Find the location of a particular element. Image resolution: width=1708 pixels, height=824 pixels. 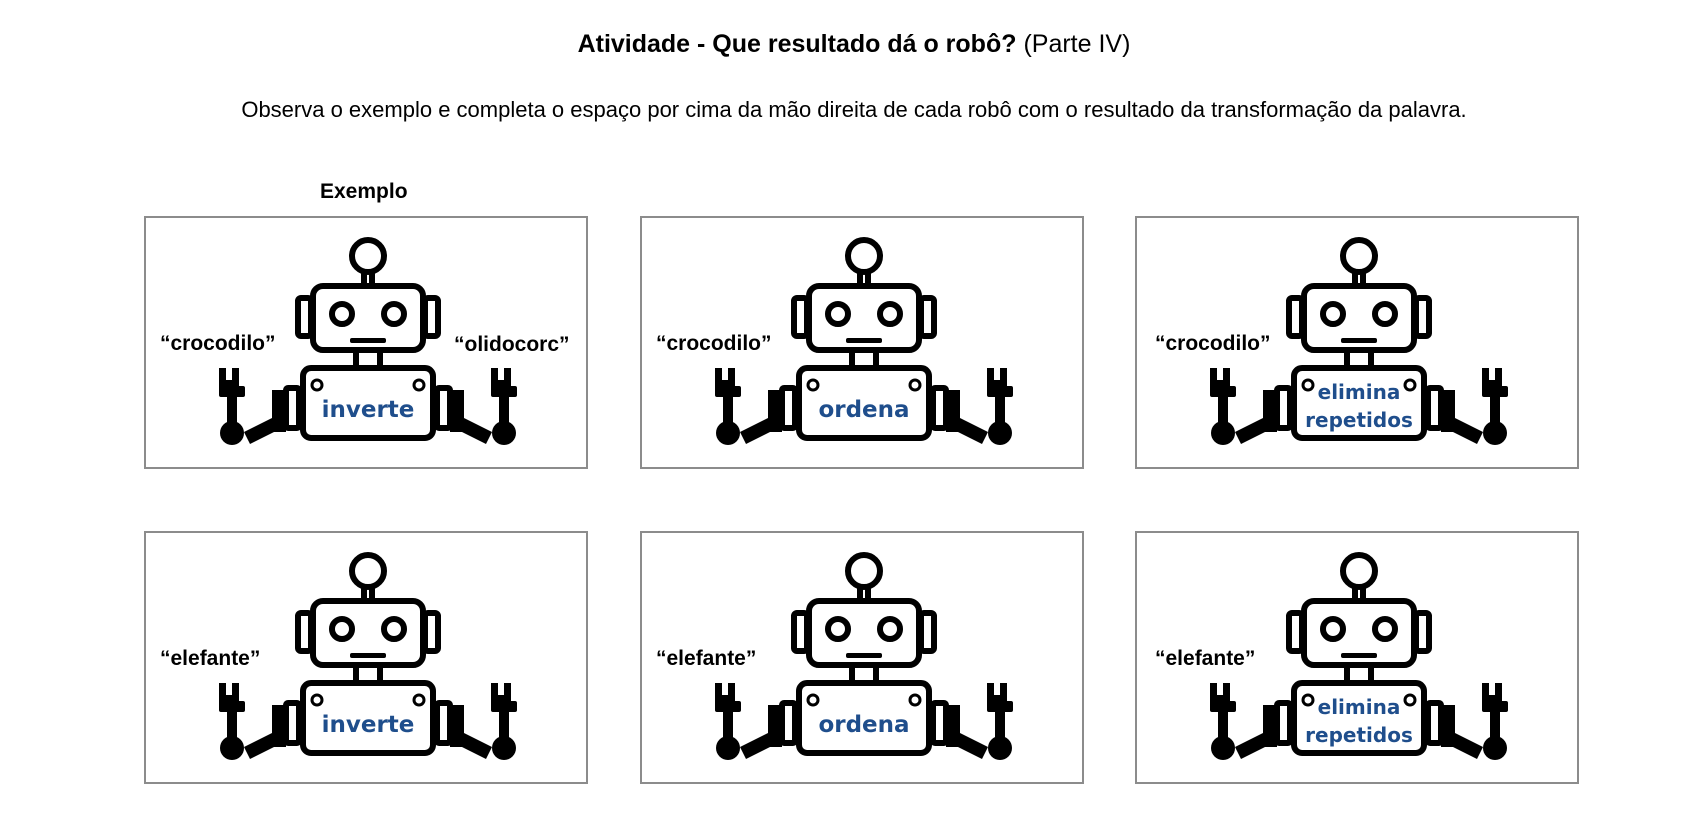

robot-card: “elefante” inverte is located at coordinates (366, 657).